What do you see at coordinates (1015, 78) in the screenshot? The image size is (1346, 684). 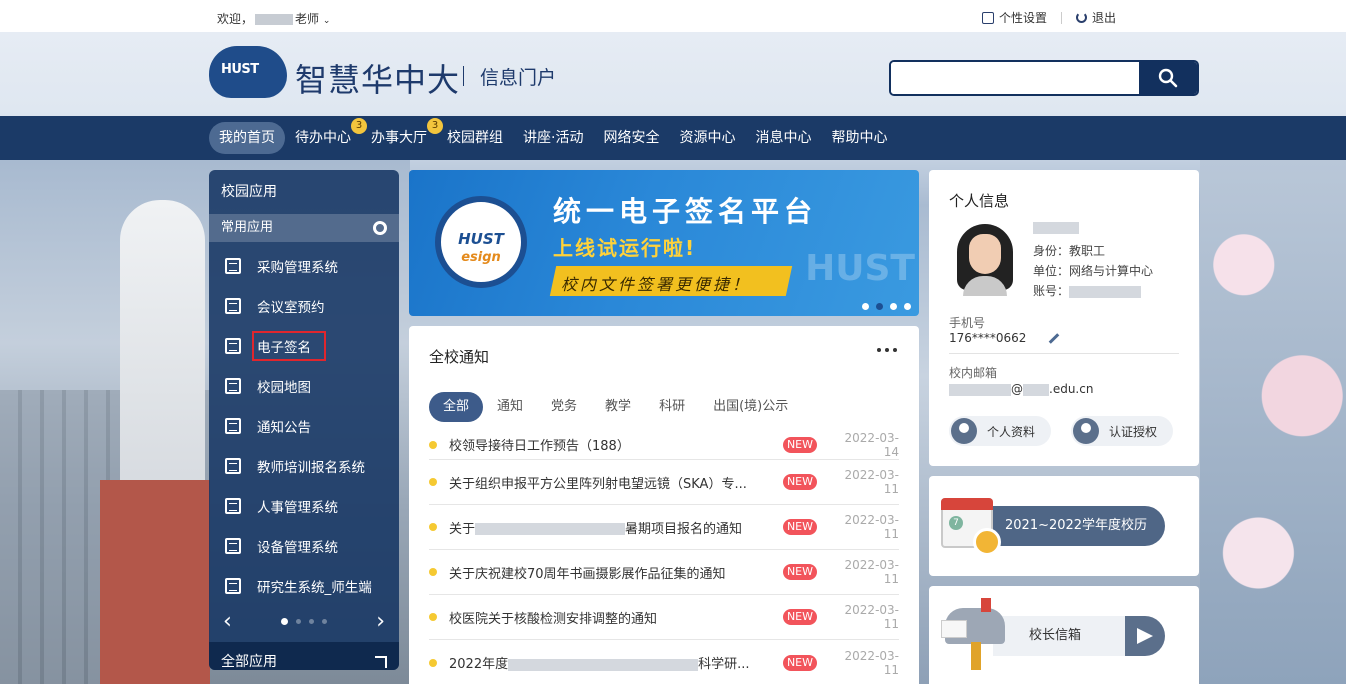 I see `search-input` at bounding box center [1015, 78].